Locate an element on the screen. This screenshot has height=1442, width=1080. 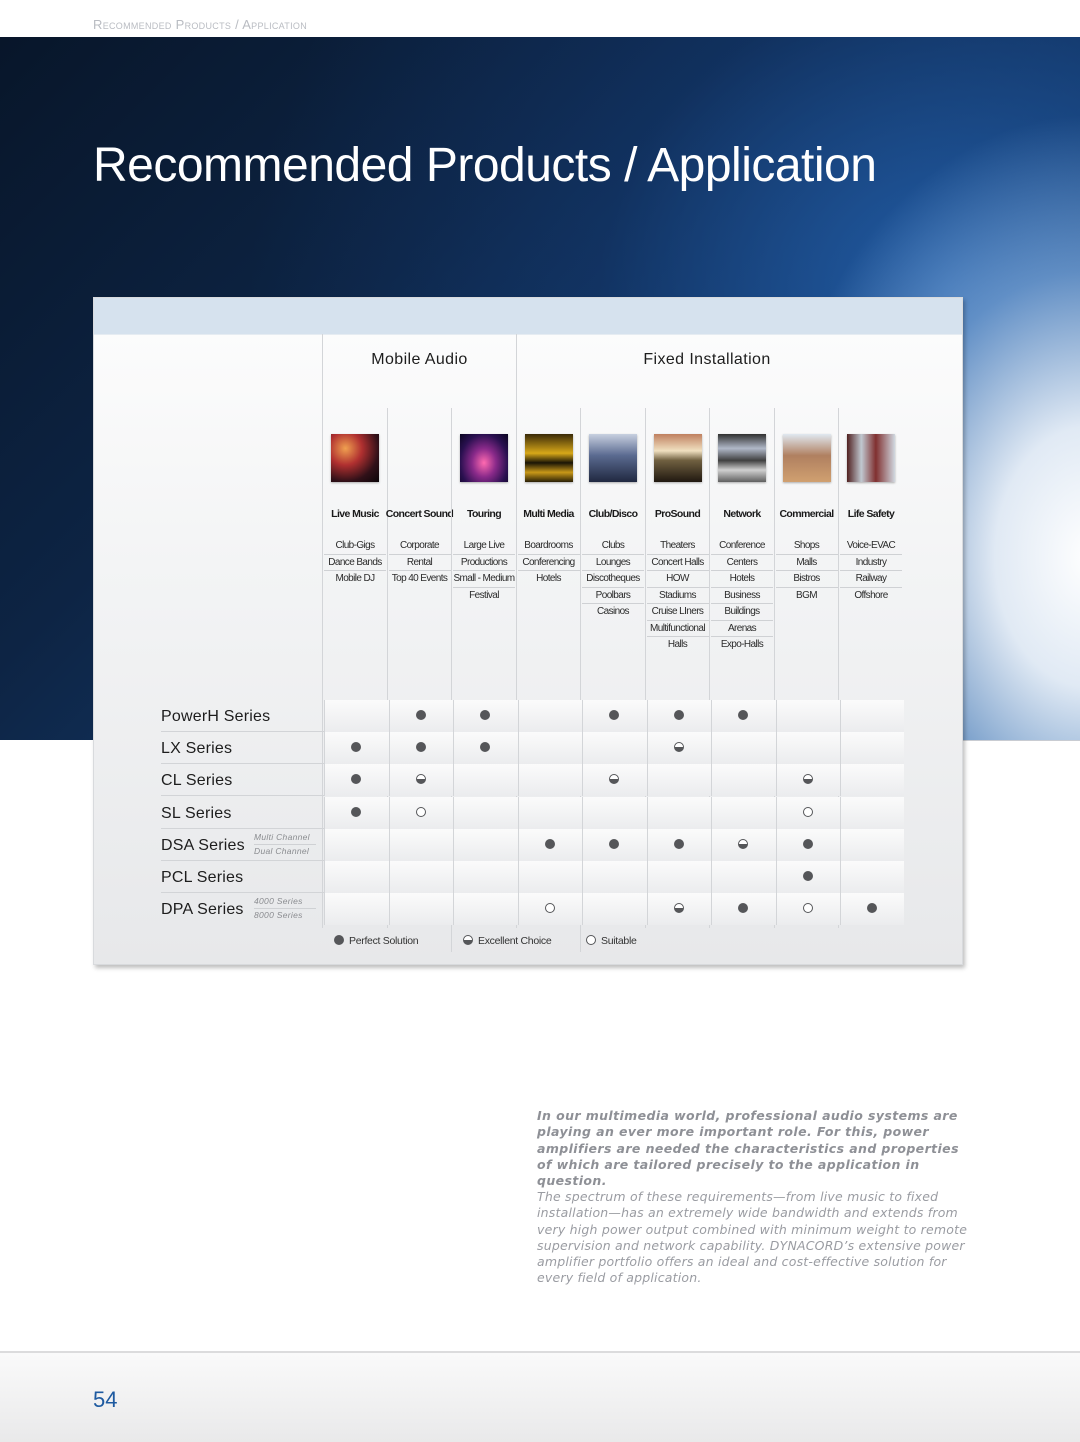
divider is located at coordinates (580, 940).